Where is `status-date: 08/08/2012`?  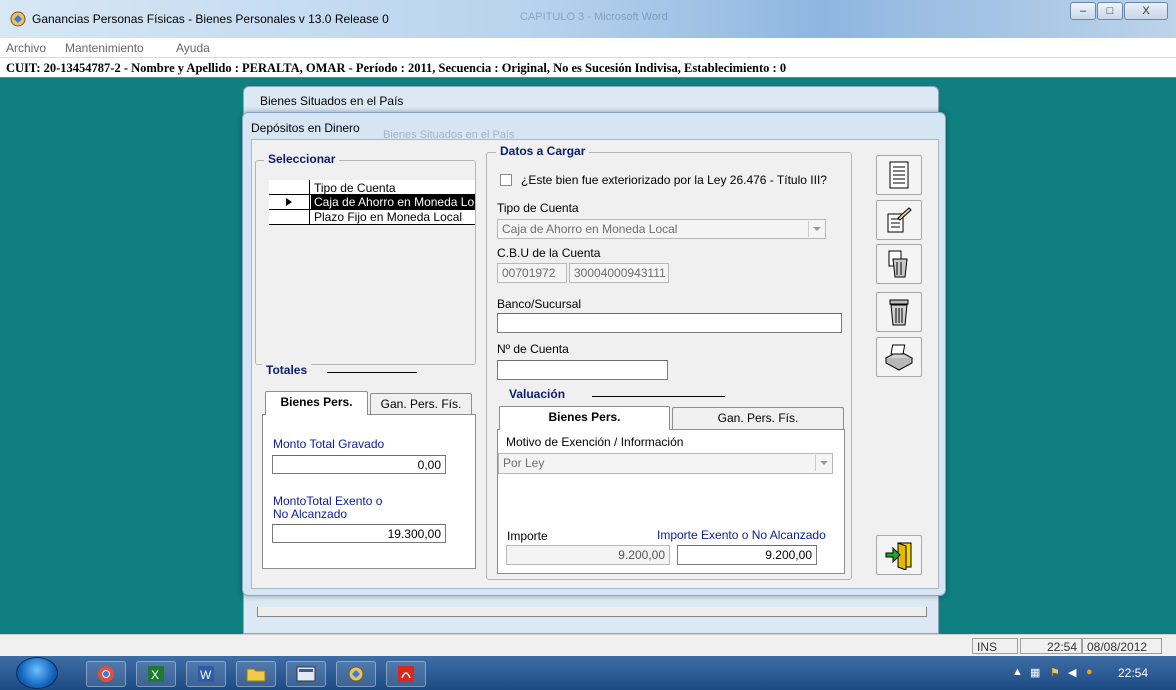 status-date: 08/08/2012 is located at coordinates (1122, 646).